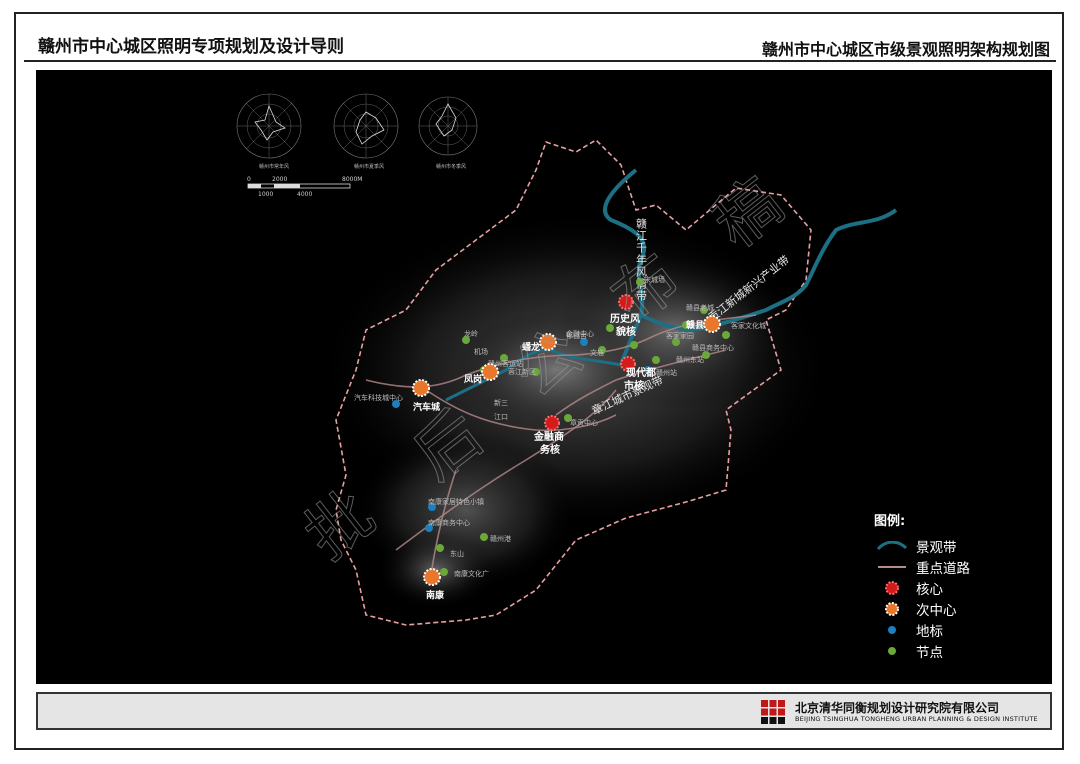  What do you see at coordinates (269, 126) in the screenshot?
I see `compass-rose-annual` at bounding box center [269, 126].